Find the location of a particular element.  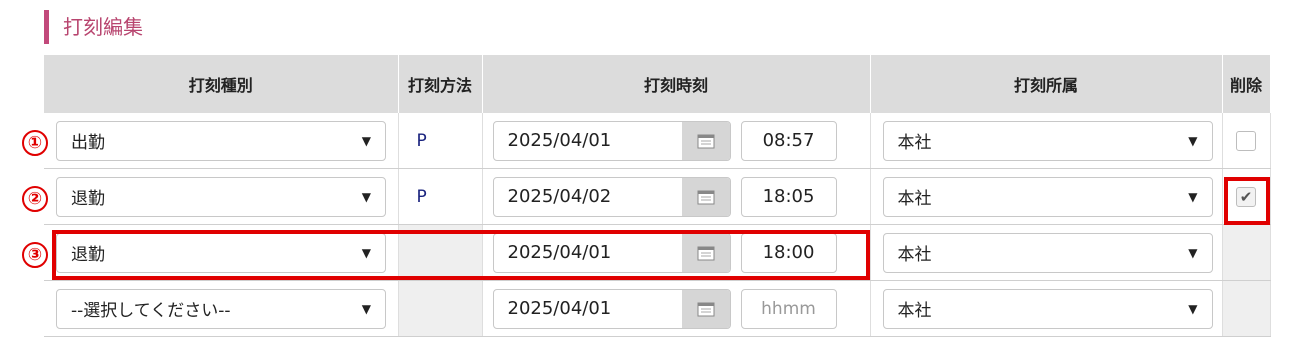

section-title: 打刻編集 is located at coordinates (93, 27).